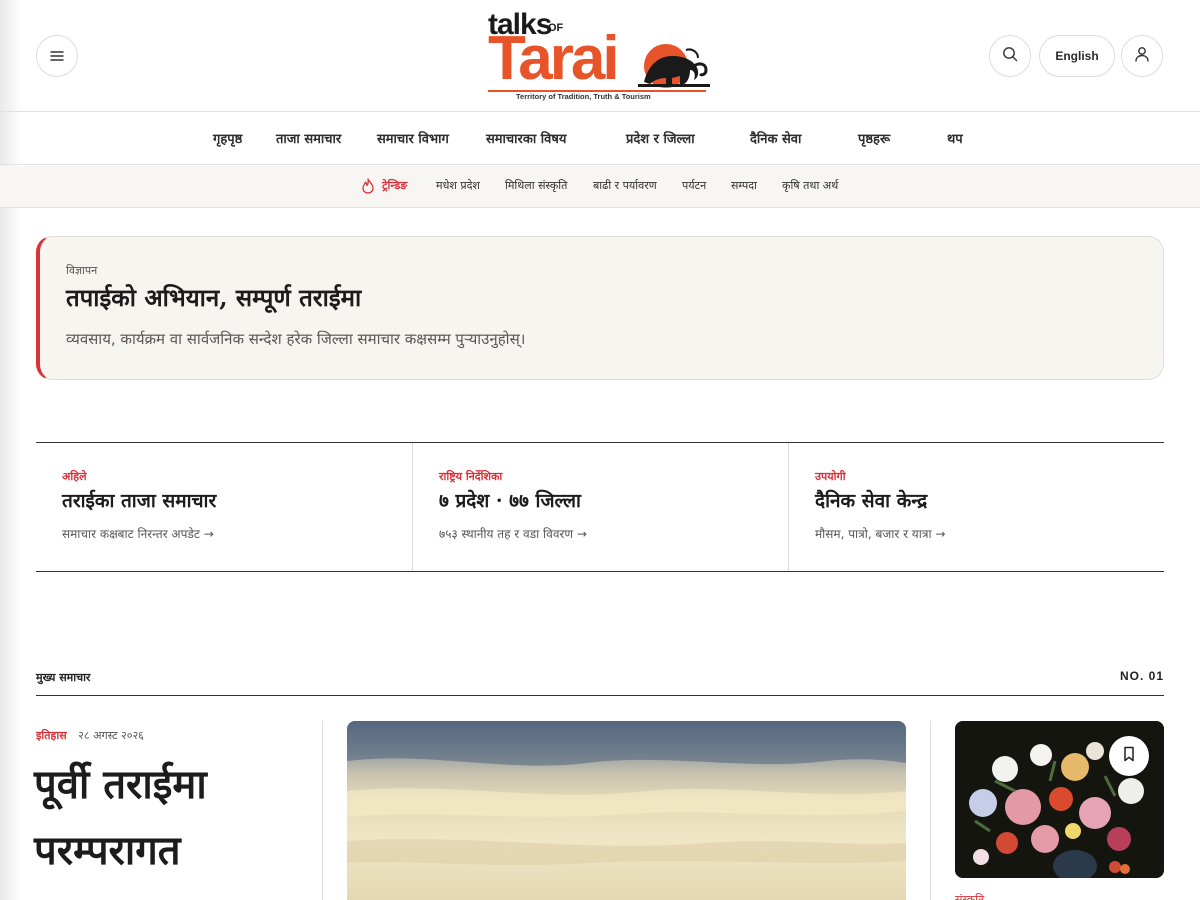  Describe the element at coordinates (600, 682) in the screenshot. I see `main-news-header: मुख्य समाचार NO. 01` at that location.